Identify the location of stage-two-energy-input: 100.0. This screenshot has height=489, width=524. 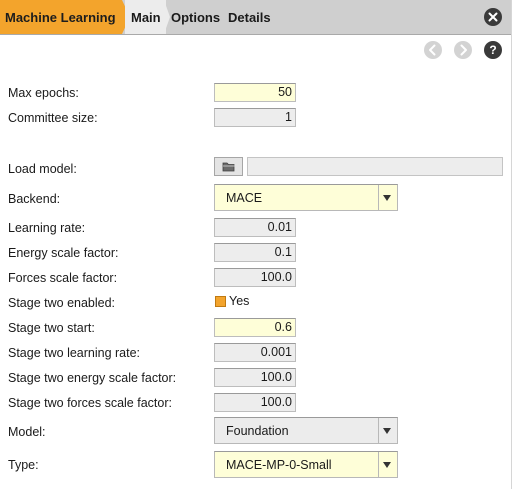
(255, 377).